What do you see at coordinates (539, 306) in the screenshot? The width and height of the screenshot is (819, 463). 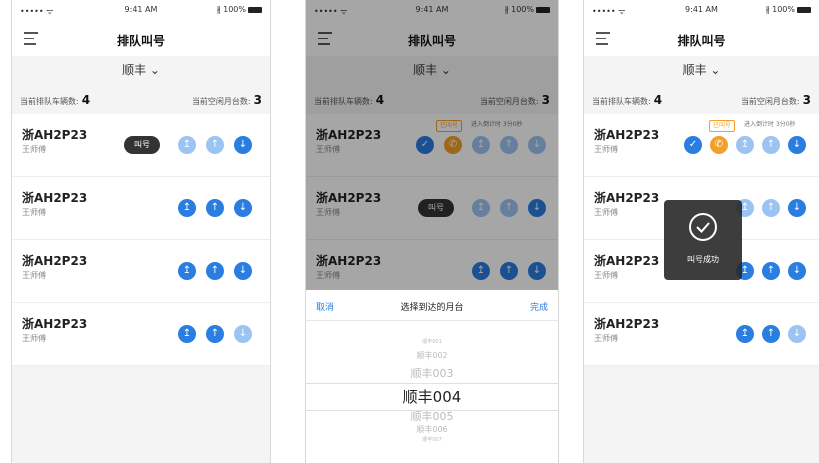 I see `picker-done-button: 完成` at bounding box center [539, 306].